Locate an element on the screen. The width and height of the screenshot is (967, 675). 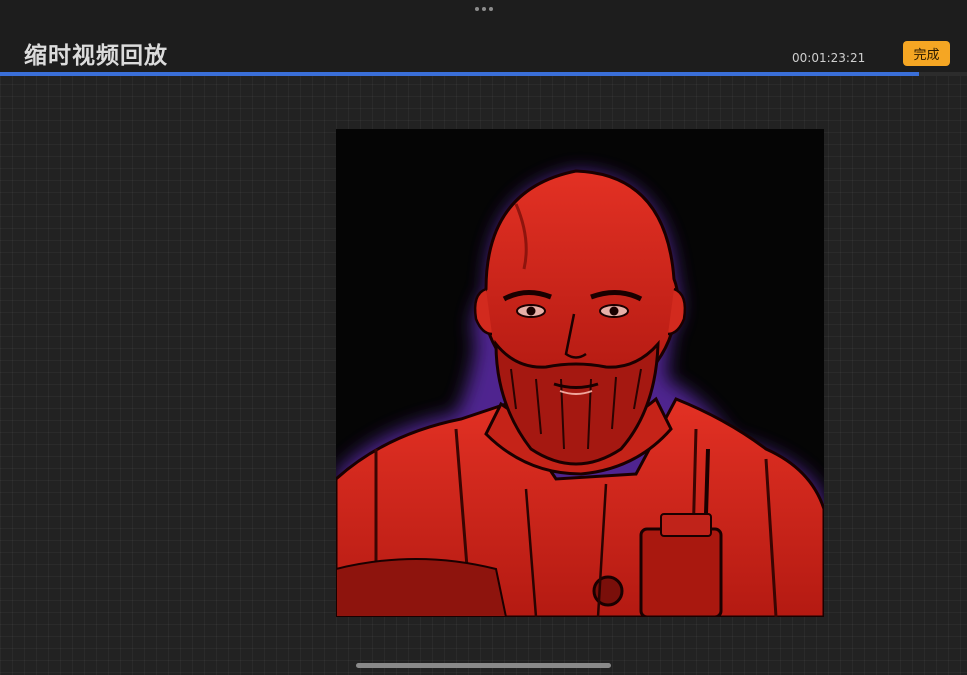
playback-scrubber is located at coordinates (483, 74).